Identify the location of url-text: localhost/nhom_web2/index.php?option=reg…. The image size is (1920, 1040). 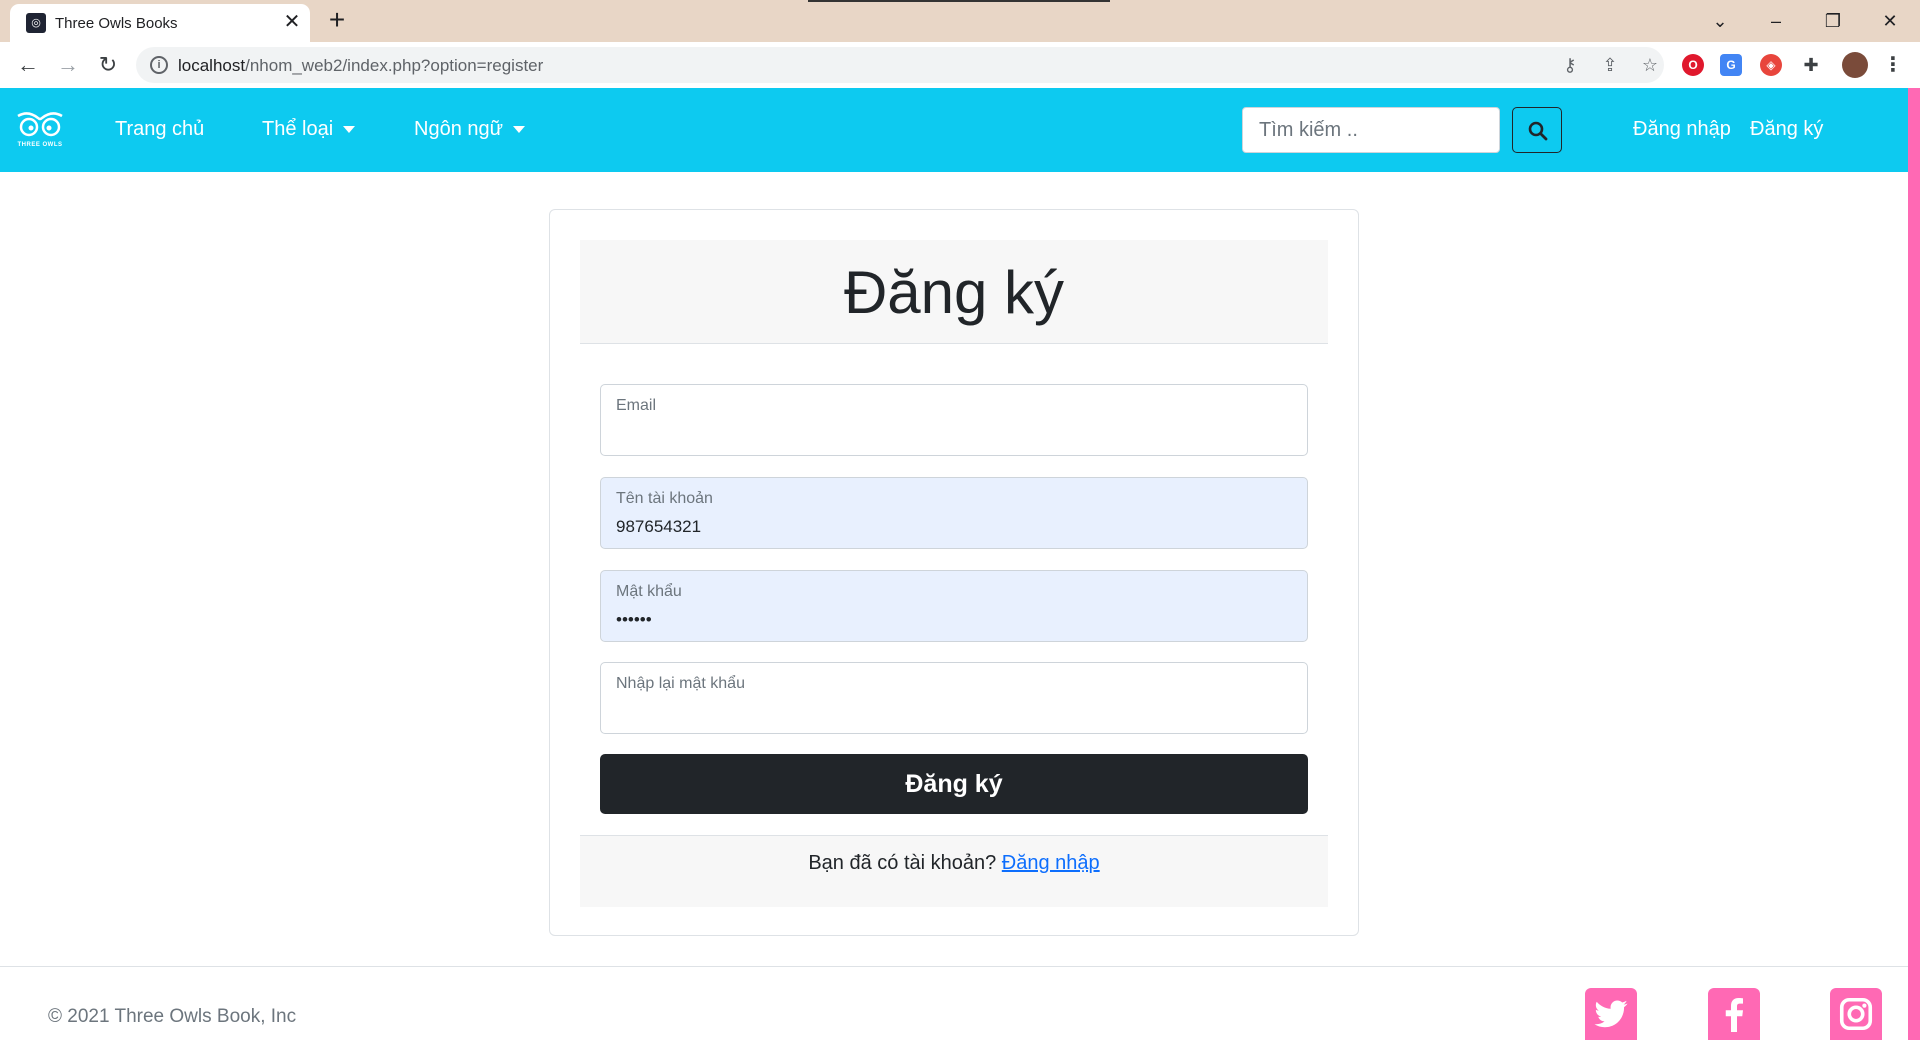
(360, 66).